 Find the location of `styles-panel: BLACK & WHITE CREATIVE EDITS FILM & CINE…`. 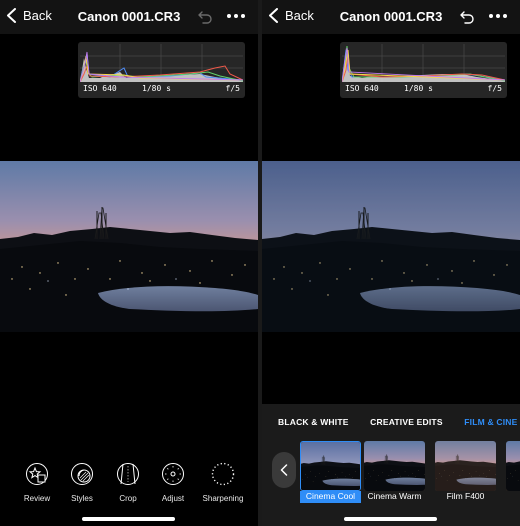

styles-panel: BLACK & WHITE CREATIVE EDITS FILM & CINE… is located at coordinates (391, 465).